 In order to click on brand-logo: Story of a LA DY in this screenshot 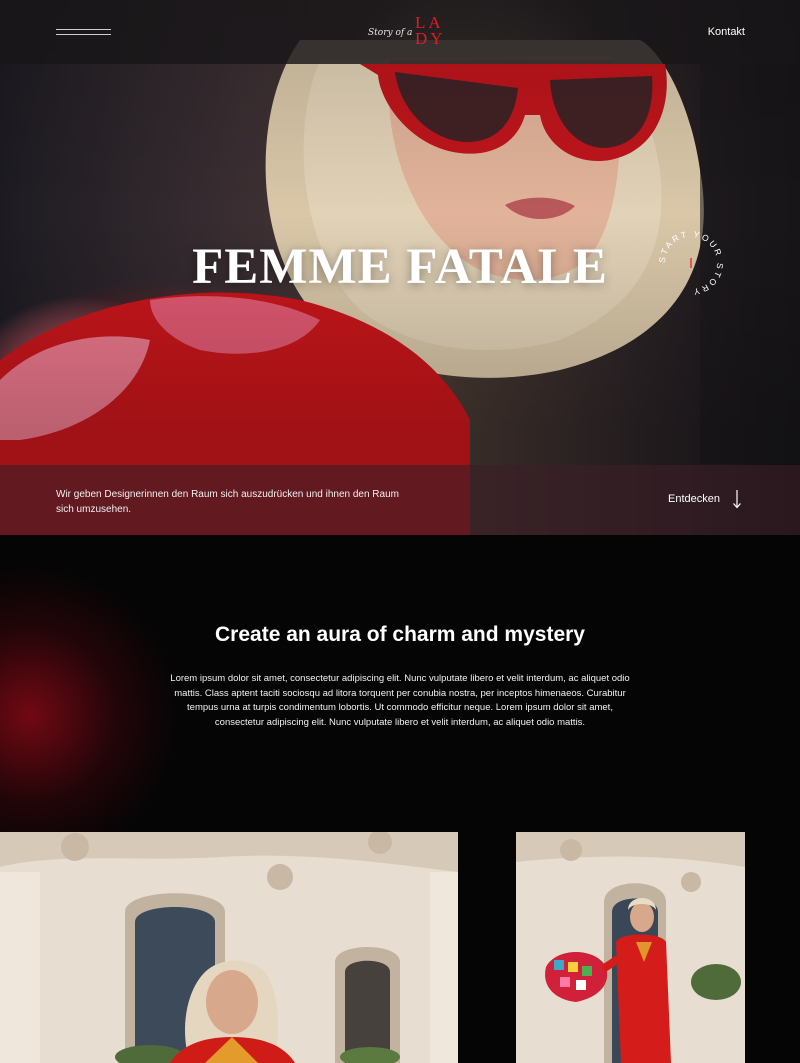, I will do `click(405, 34)`.